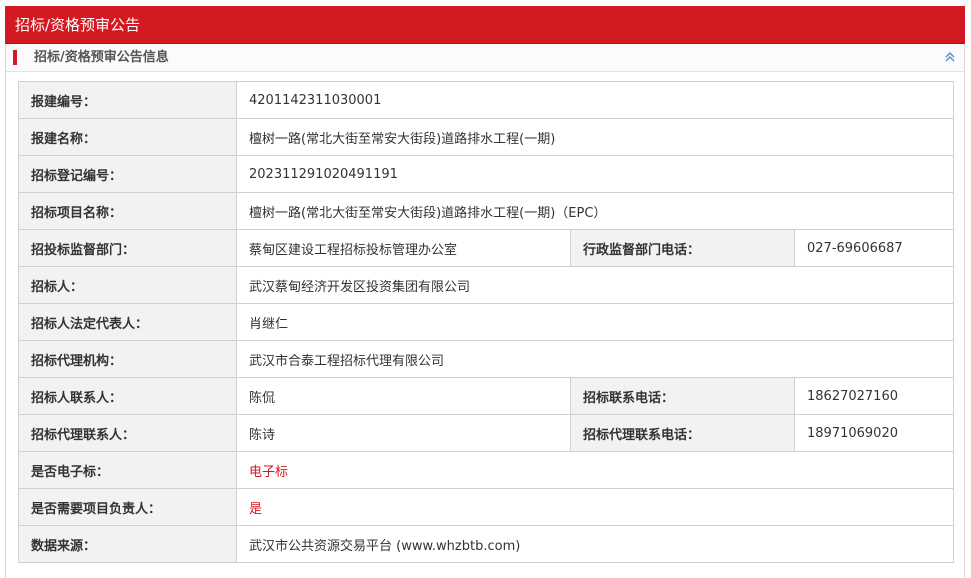  I want to click on table-row: 数据来源： 武汉市公共资源交易平台 (www.whzbtb.com), so click(486, 544).